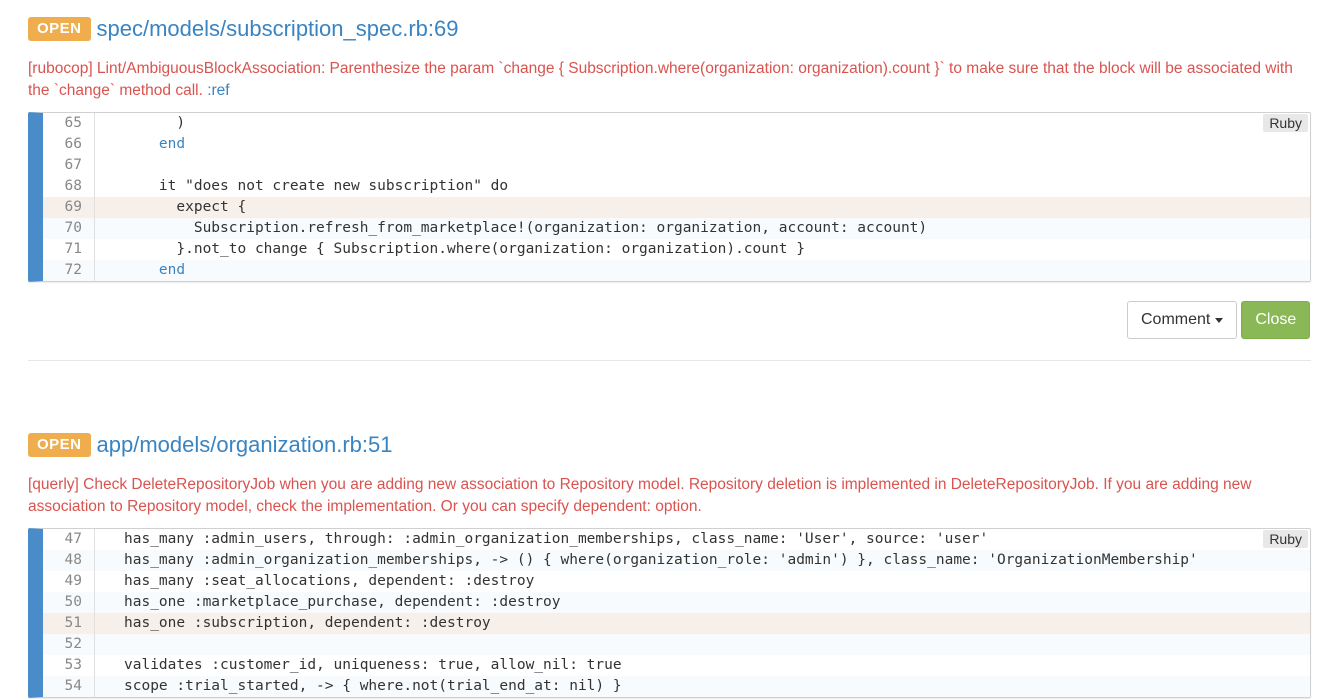 The width and height of the screenshot is (1340, 700). What do you see at coordinates (69, 623) in the screenshot?
I see `line-number: 51` at bounding box center [69, 623].